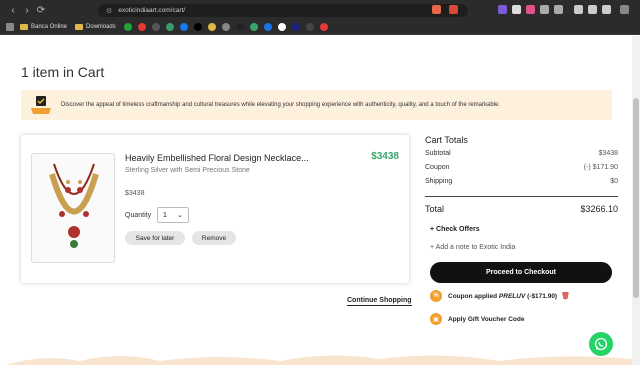 This screenshot has width=640, height=365. Describe the element at coordinates (614, 181) in the screenshot. I see `shipping-value: $0` at that location.